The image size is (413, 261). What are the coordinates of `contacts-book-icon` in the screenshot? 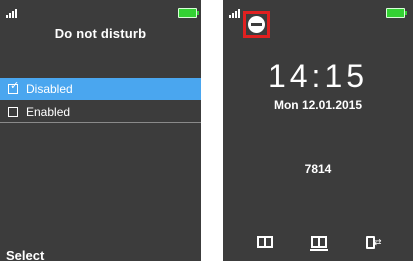 It's located at (265, 242).